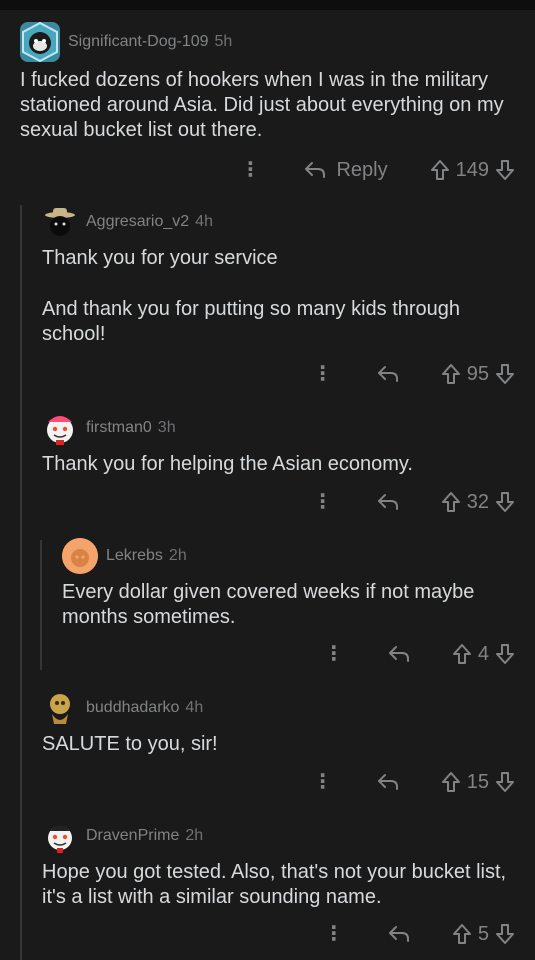  Describe the element at coordinates (267, 5) in the screenshot. I see `top-bar` at that location.